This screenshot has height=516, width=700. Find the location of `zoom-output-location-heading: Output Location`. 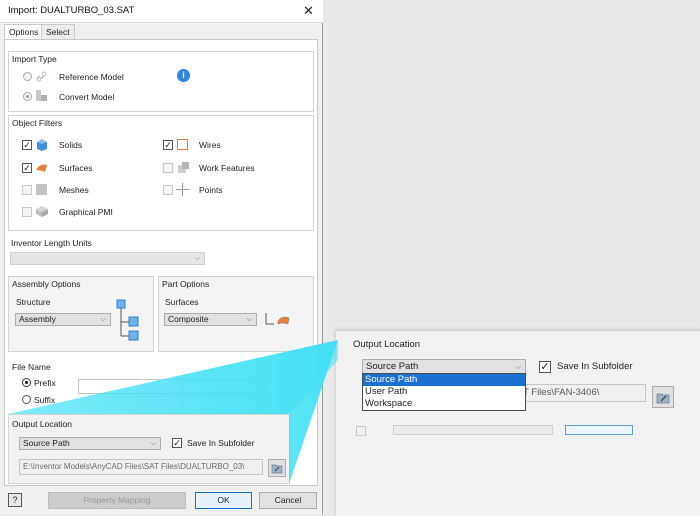

zoom-output-location-heading: Output Location is located at coordinates (387, 344).